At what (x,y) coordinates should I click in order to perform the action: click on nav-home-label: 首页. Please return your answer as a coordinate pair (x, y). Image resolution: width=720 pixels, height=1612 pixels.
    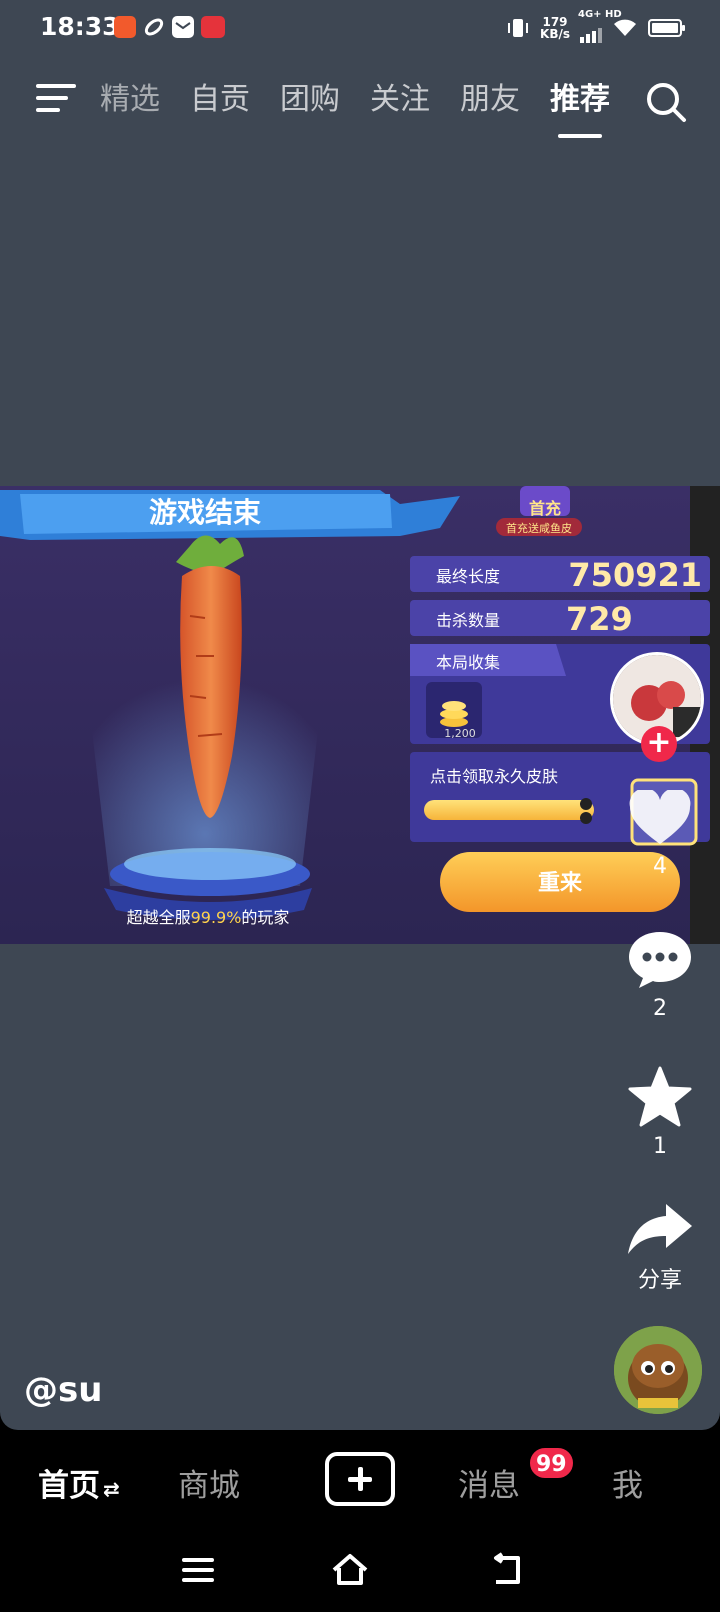
    Looking at the image, I should click on (69, 1486).